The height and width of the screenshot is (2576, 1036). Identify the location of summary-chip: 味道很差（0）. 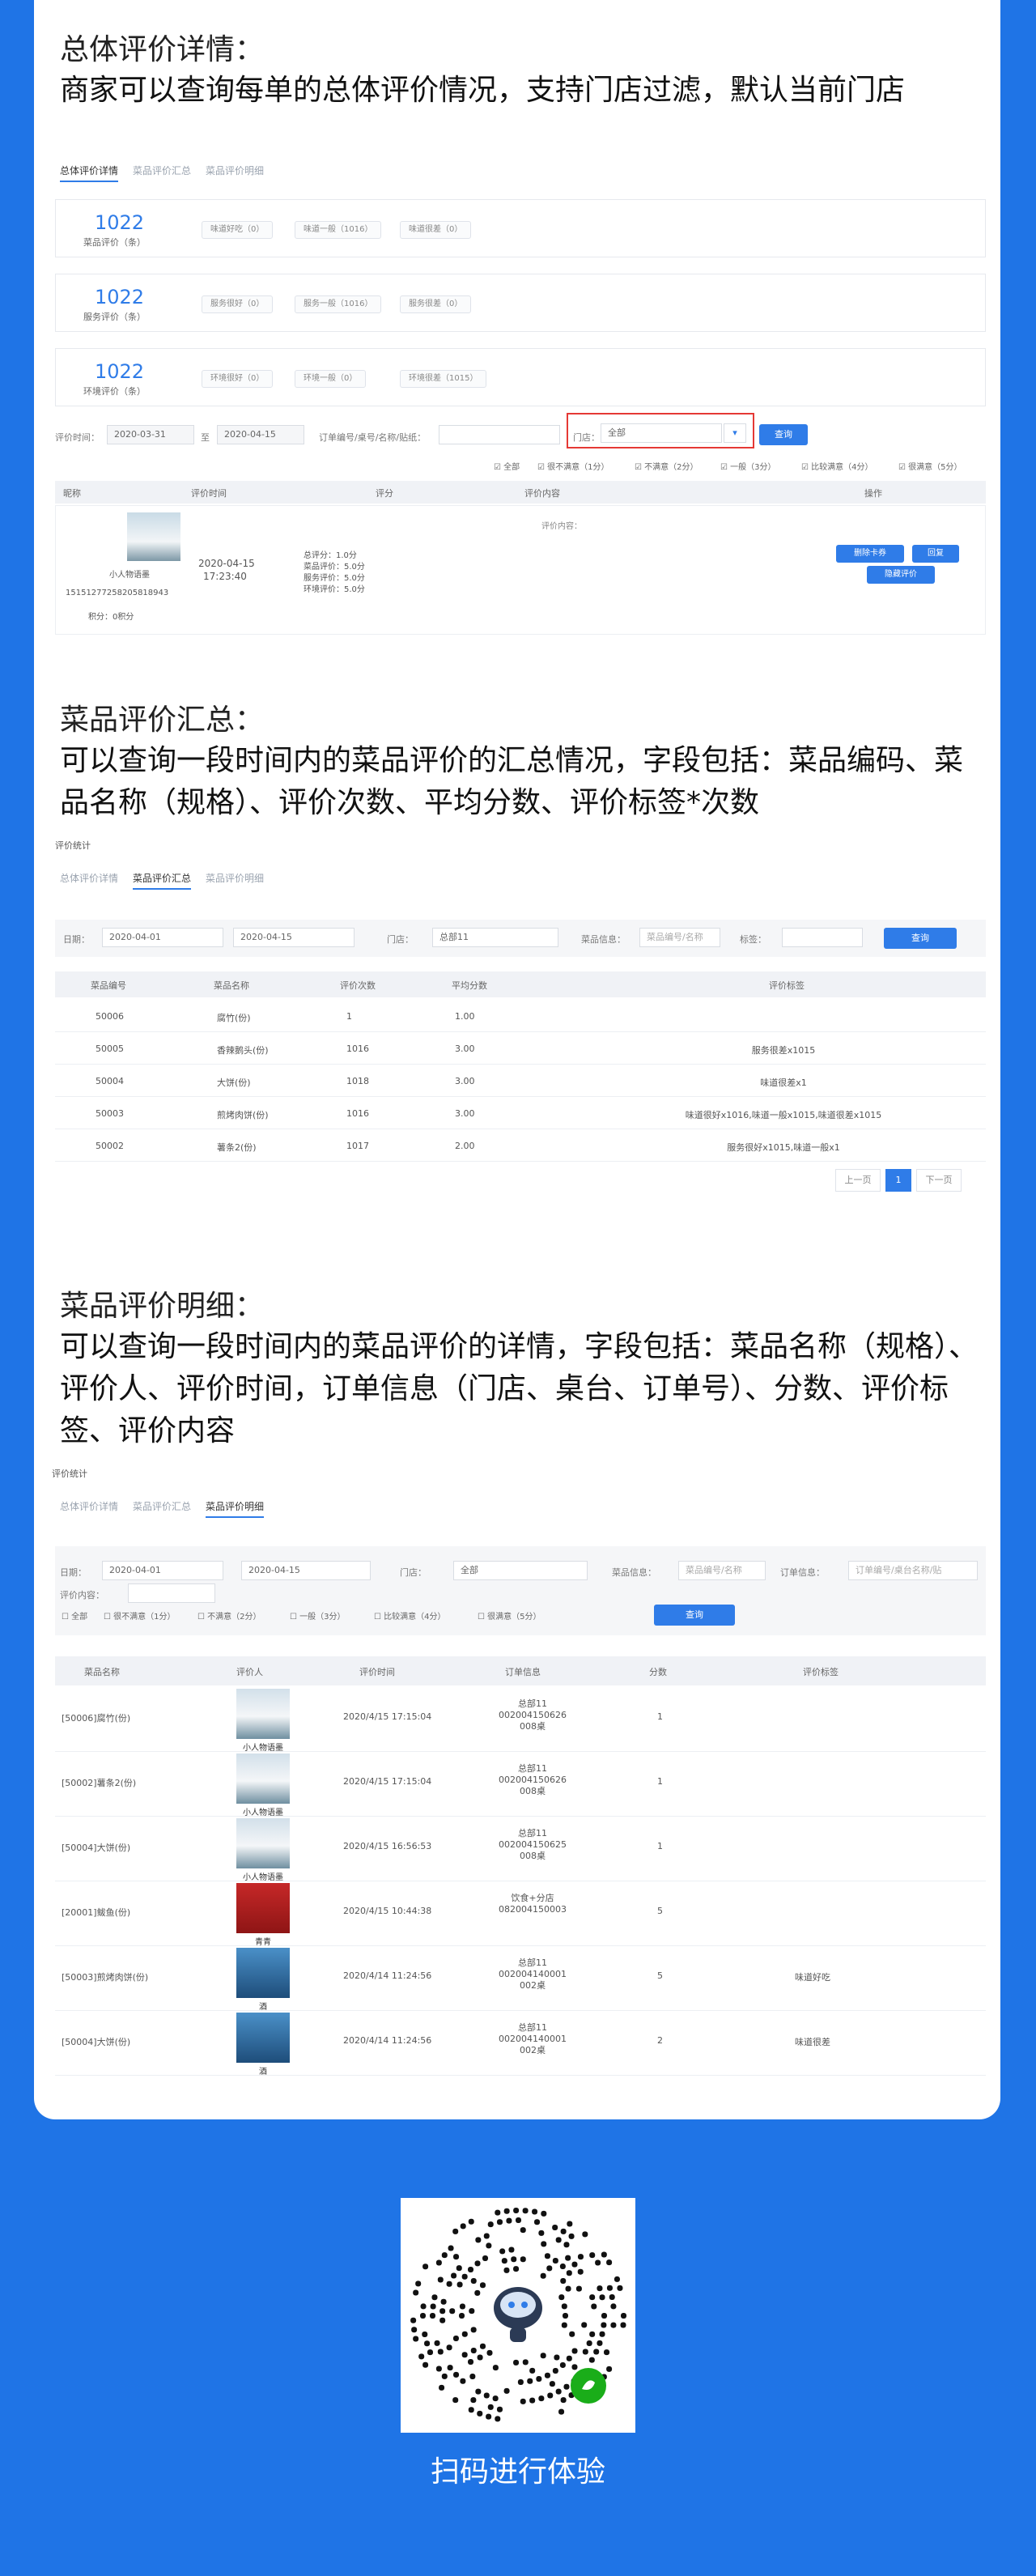
(436, 230).